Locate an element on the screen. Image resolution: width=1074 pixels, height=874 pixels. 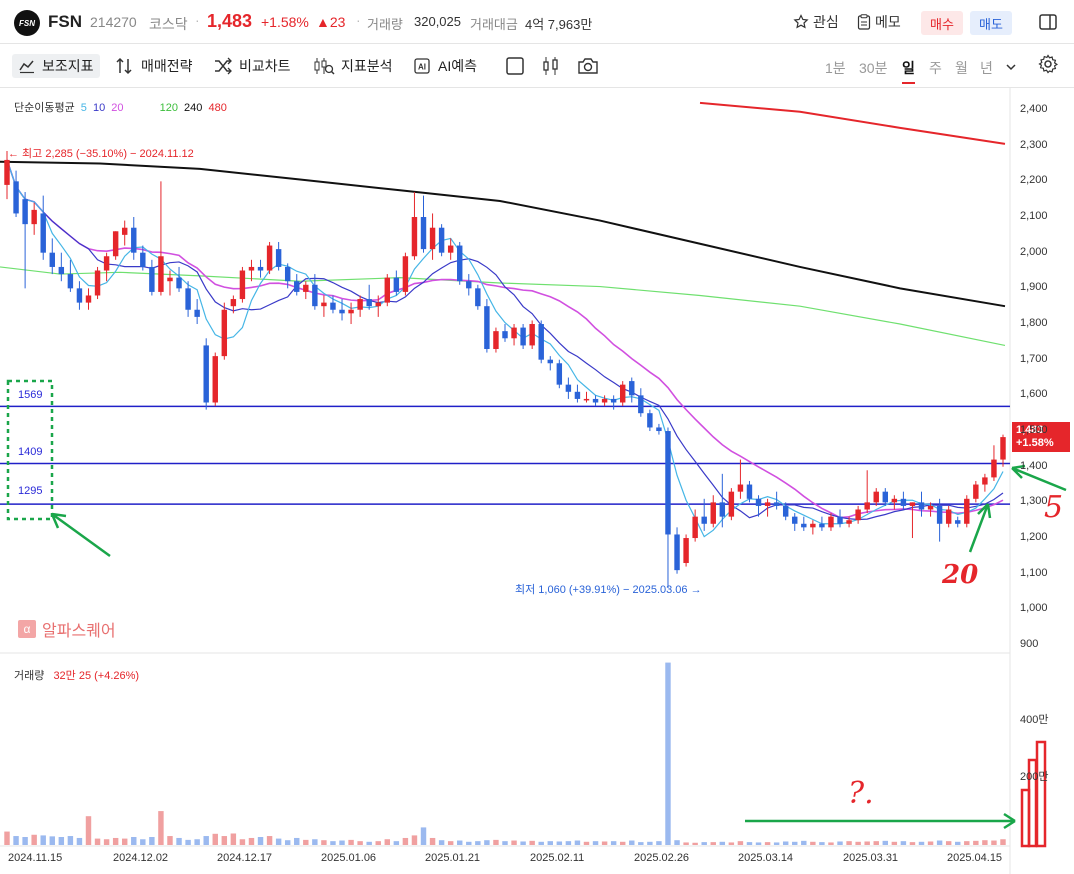
analysis-label: 지표분석 is located at coordinates (367, 66).